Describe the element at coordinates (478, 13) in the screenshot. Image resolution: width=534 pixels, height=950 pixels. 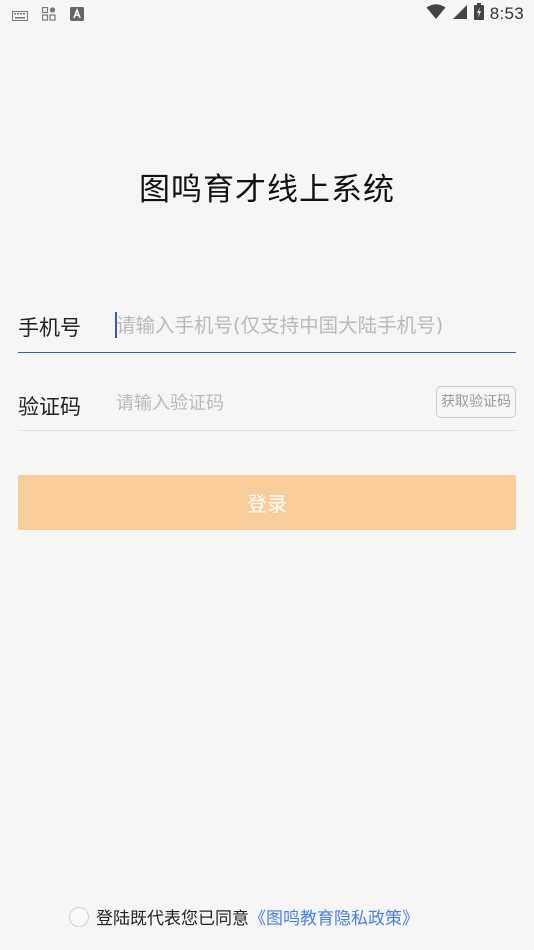
I see `battery-icon` at that location.